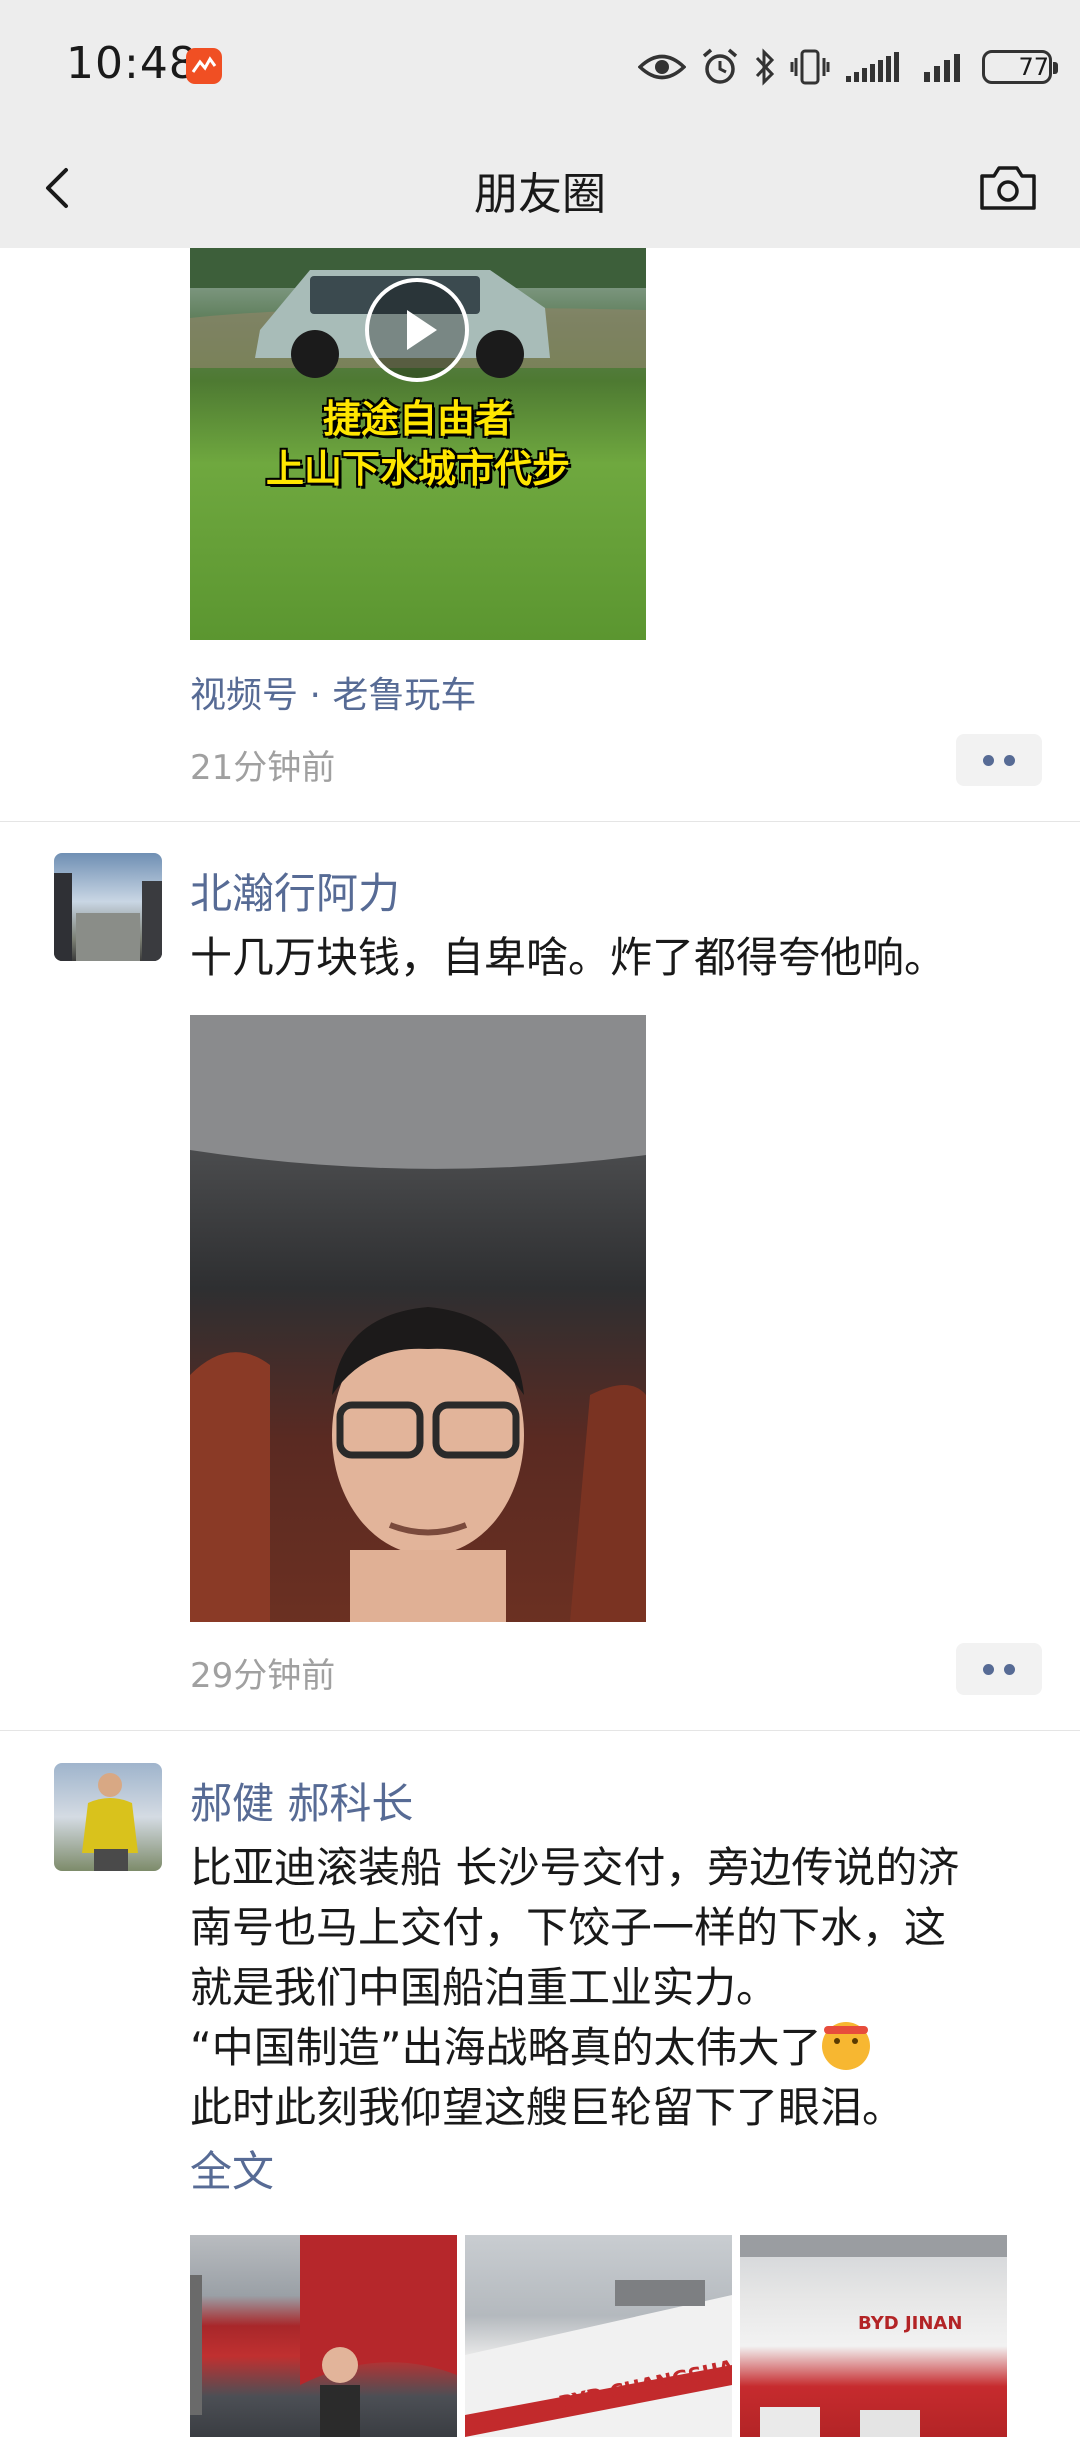 Image resolution: width=1080 pixels, height=2437 pixels. I want to click on post-image, so click(323, 2336).